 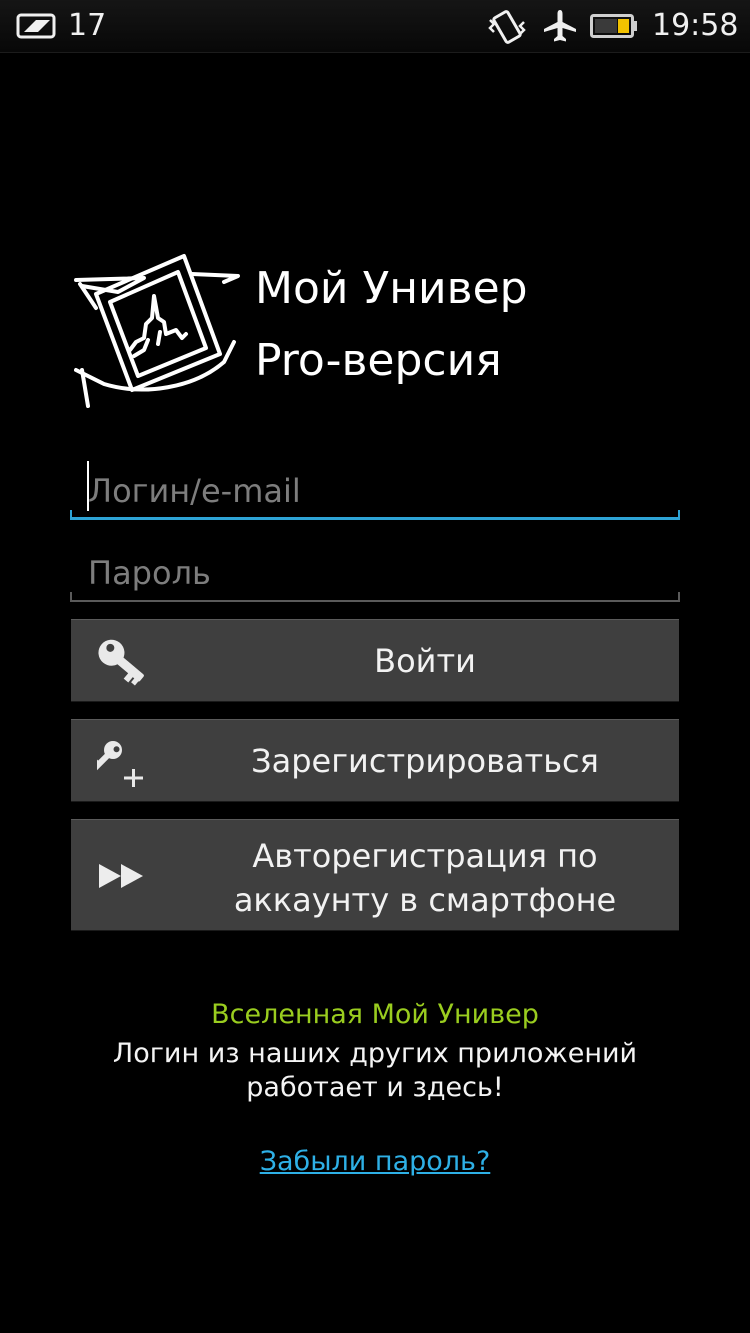 I want to click on forgot-password-container: Забыли пароль?, so click(x=375, y=1162).